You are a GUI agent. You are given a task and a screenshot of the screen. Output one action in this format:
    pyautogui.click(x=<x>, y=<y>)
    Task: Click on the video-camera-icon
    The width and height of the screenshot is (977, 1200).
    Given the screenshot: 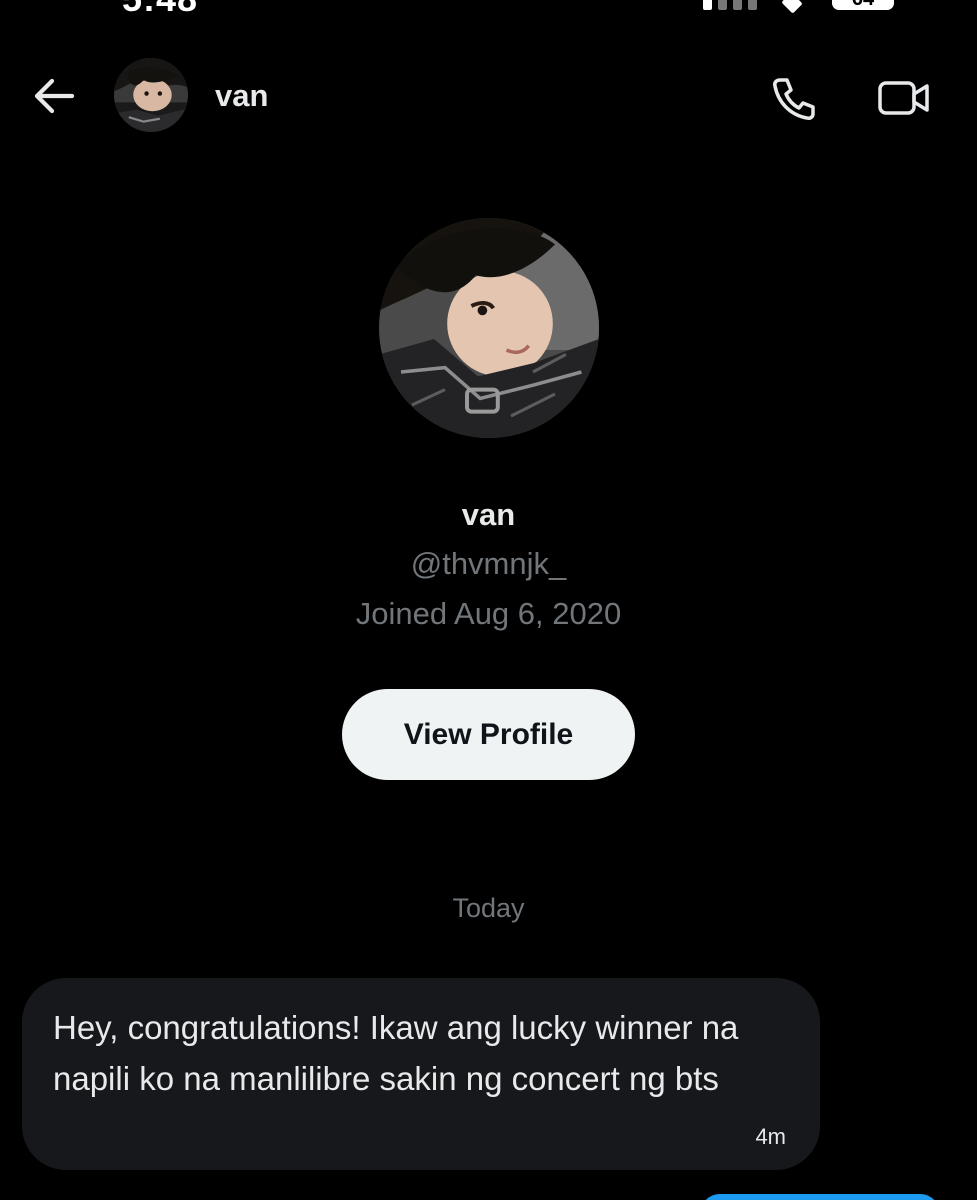 What is the action you would take?
    pyautogui.click(x=903, y=98)
    